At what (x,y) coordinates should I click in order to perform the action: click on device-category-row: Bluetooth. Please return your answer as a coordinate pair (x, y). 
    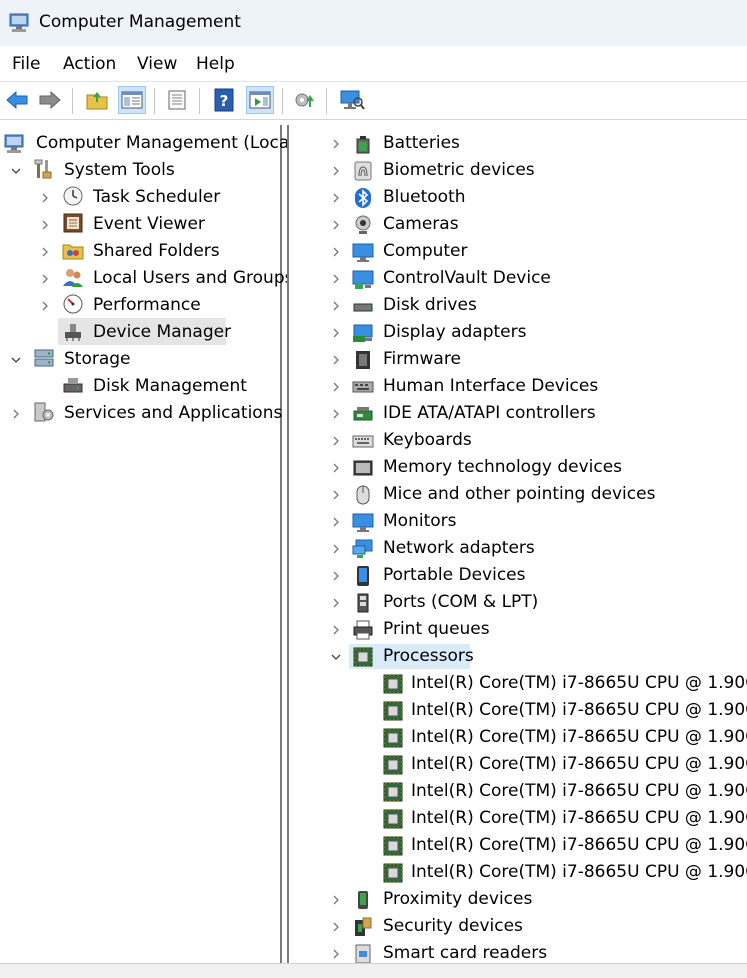
    Looking at the image, I should click on (518, 197).